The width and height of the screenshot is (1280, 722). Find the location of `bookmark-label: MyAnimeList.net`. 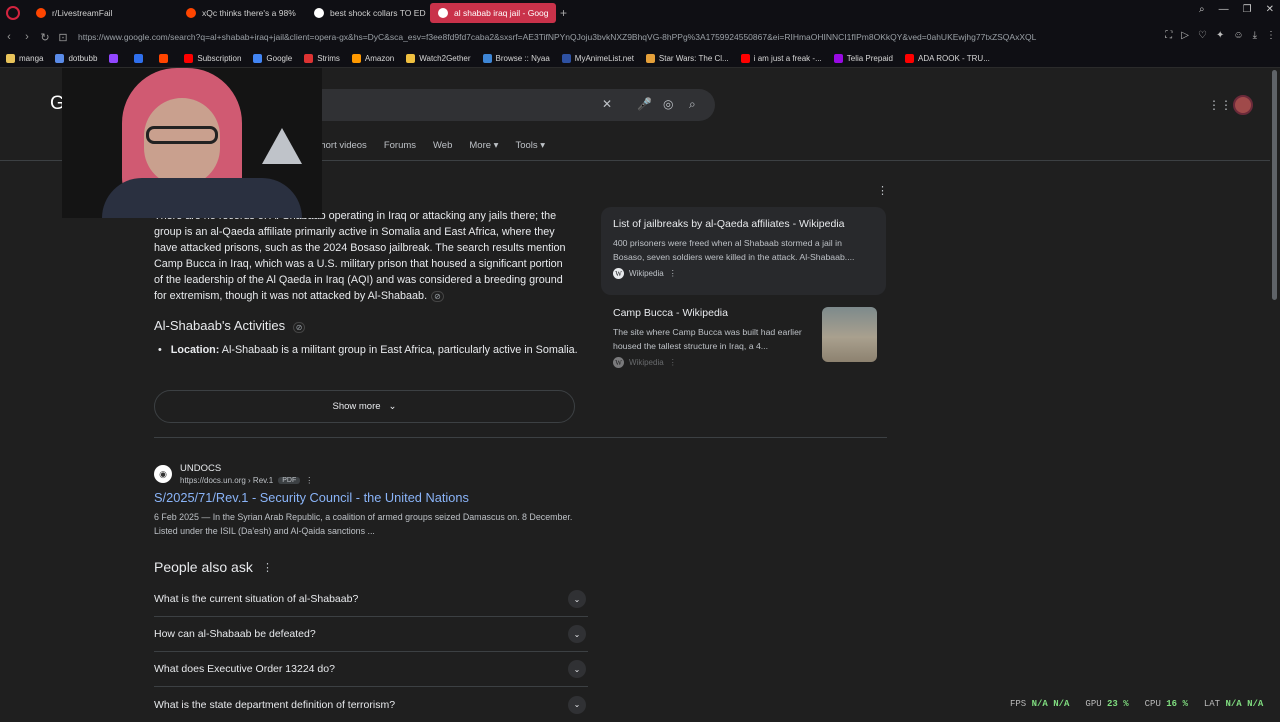

bookmark-label: MyAnimeList.net is located at coordinates (604, 58).